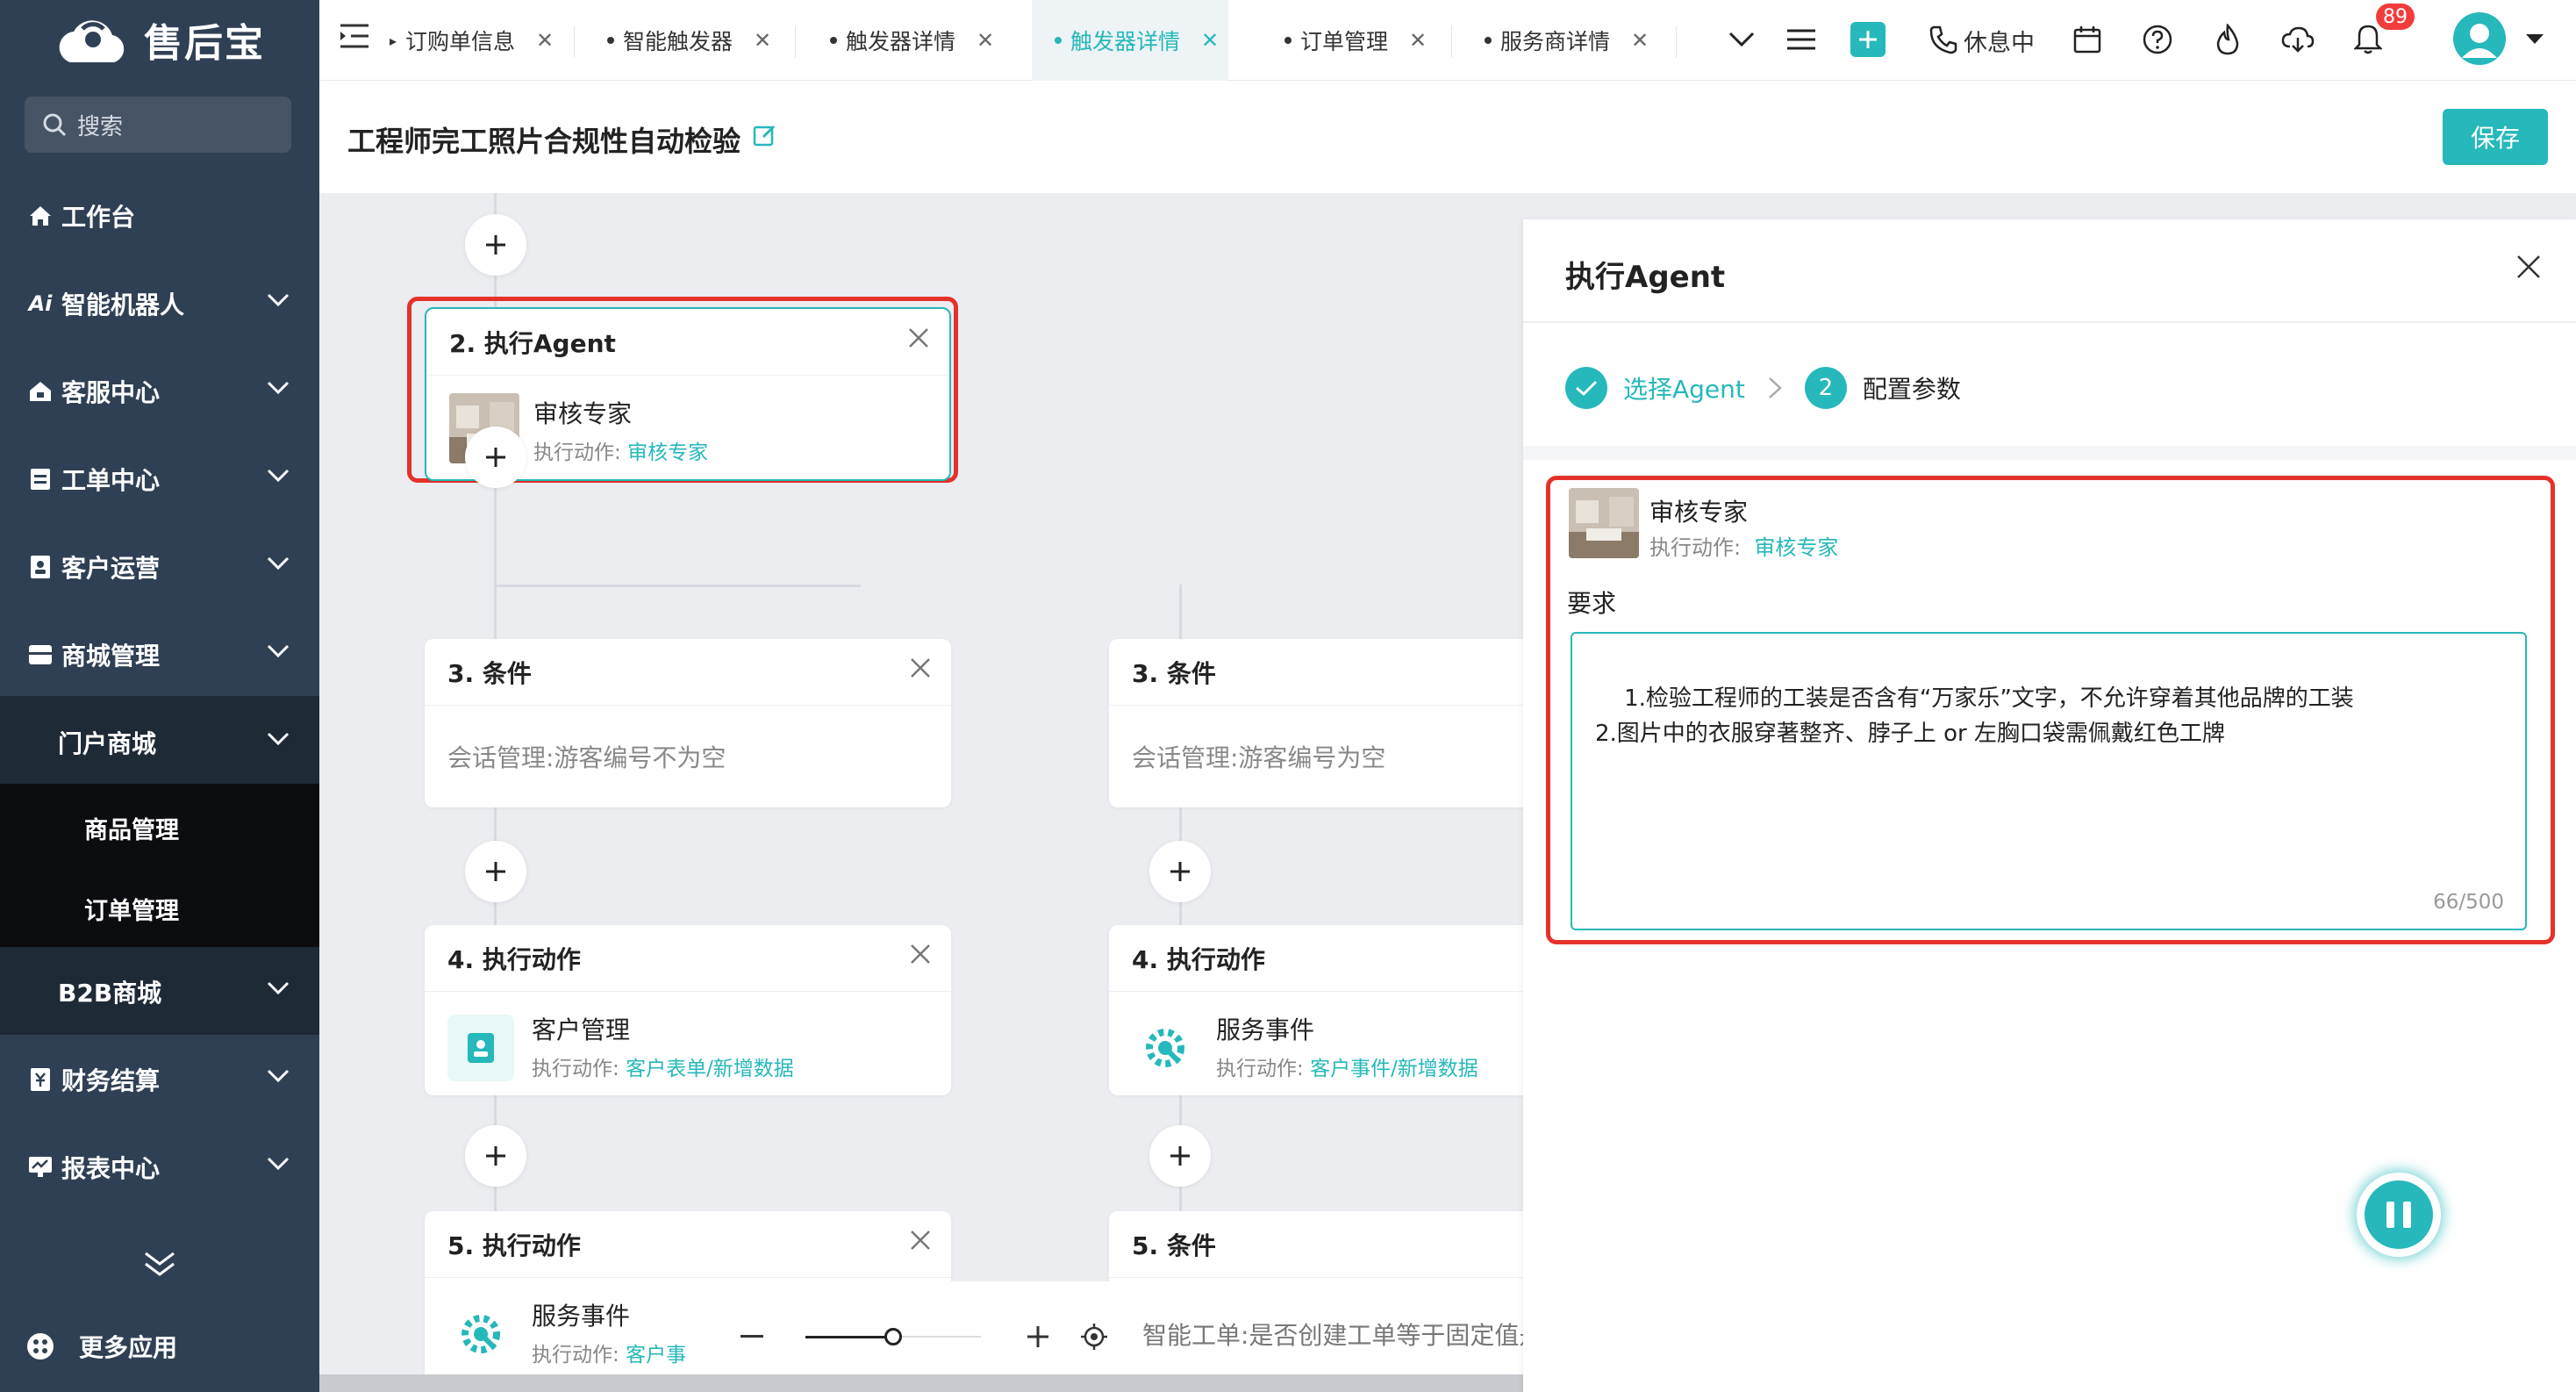 The width and height of the screenshot is (2576, 1392). What do you see at coordinates (111, 1168) in the screenshot?
I see `sidebar-item-label: 报表中心` at bounding box center [111, 1168].